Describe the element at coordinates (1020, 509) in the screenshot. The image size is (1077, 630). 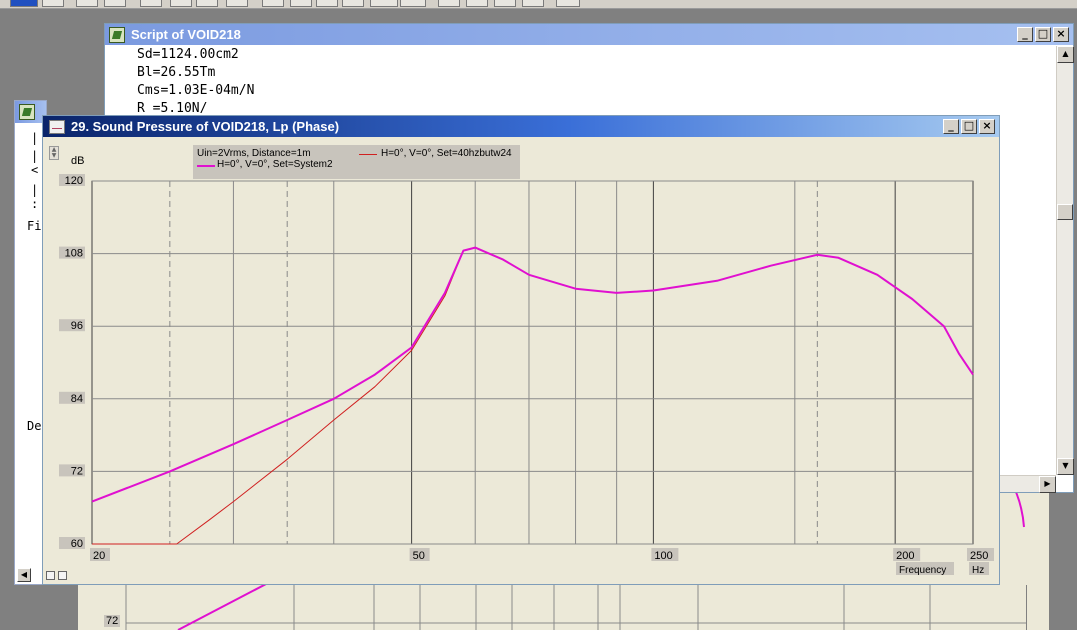
I see `background-curve` at that location.